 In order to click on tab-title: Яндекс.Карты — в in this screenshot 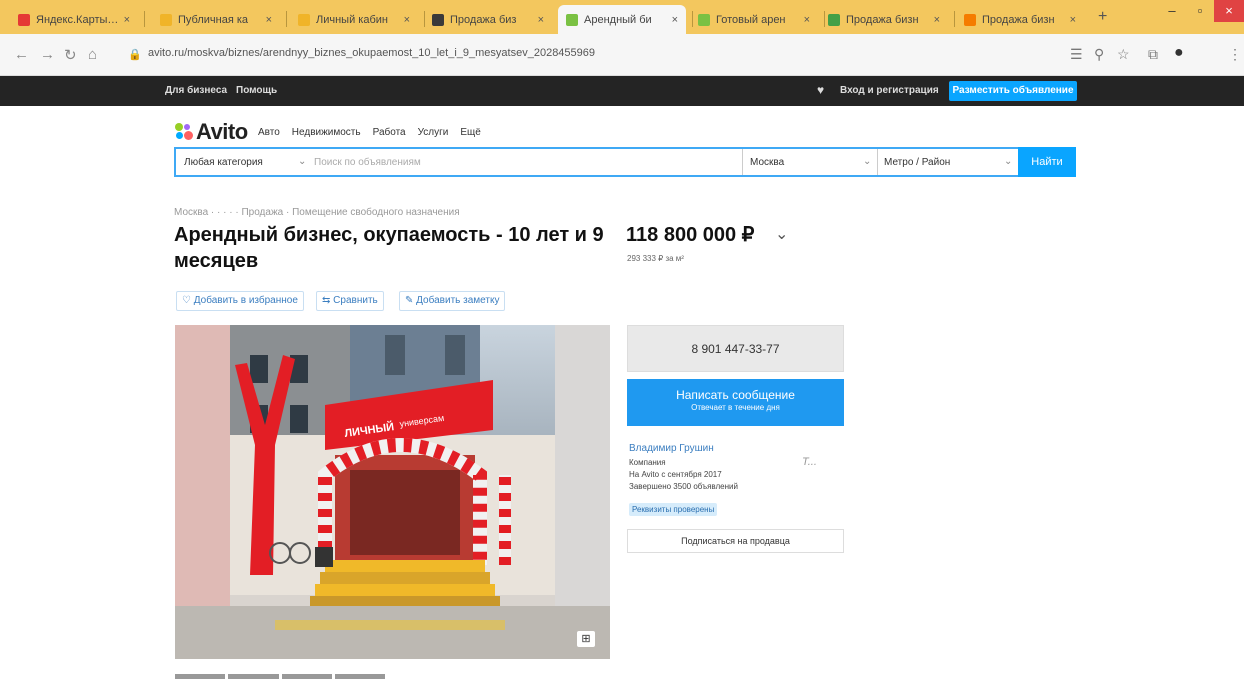, I will do `click(78, 19)`.